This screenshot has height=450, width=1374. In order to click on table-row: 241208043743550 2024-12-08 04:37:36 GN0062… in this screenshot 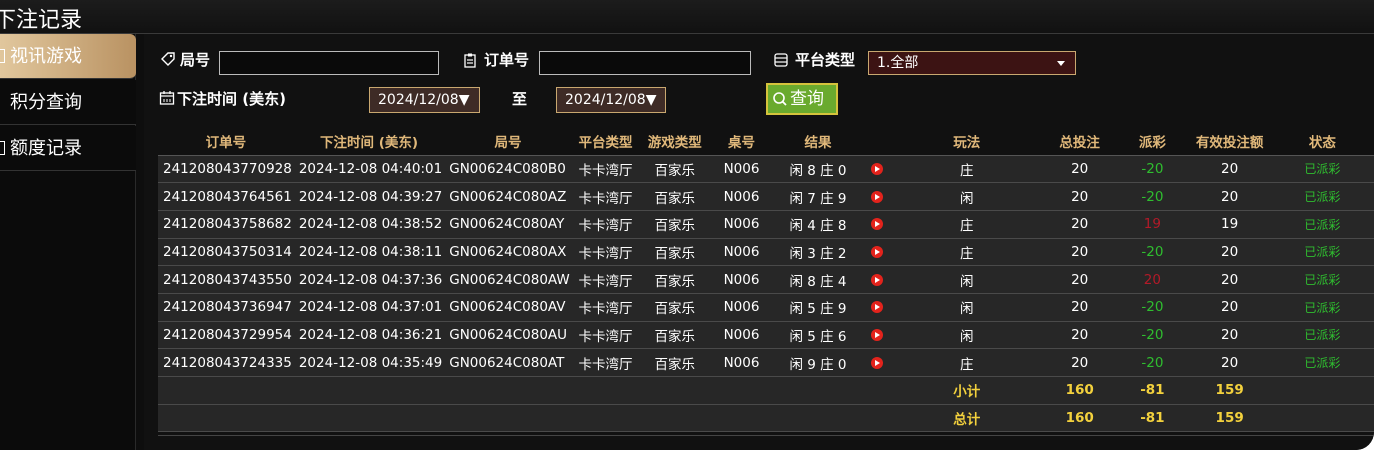, I will do `click(766, 279)`.